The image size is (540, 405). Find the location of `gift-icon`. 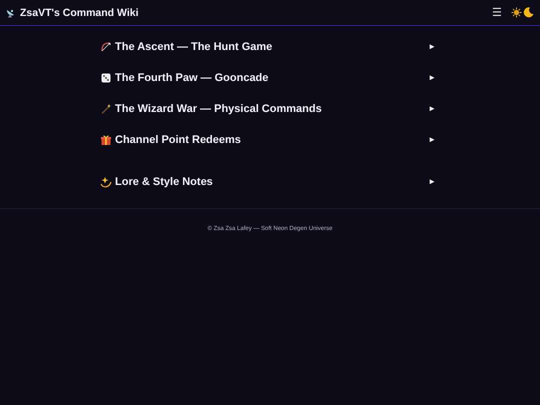

gift-icon is located at coordinates (106, 140).